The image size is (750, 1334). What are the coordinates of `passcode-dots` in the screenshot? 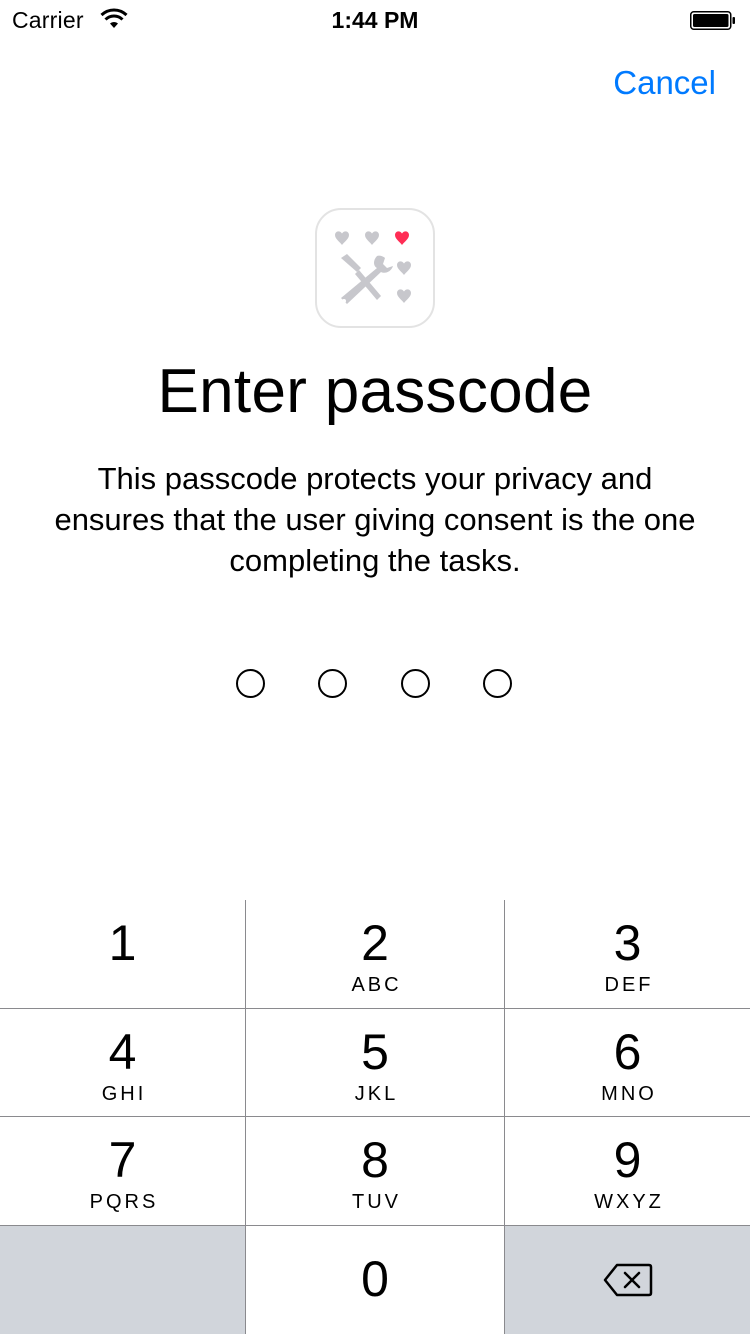 It's located at (376, 684).